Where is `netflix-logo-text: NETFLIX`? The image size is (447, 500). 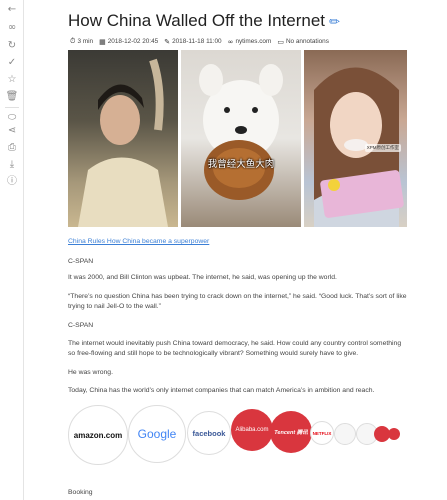
netflix-logo-text: NETFLIX is located at coordinates (322, 433).